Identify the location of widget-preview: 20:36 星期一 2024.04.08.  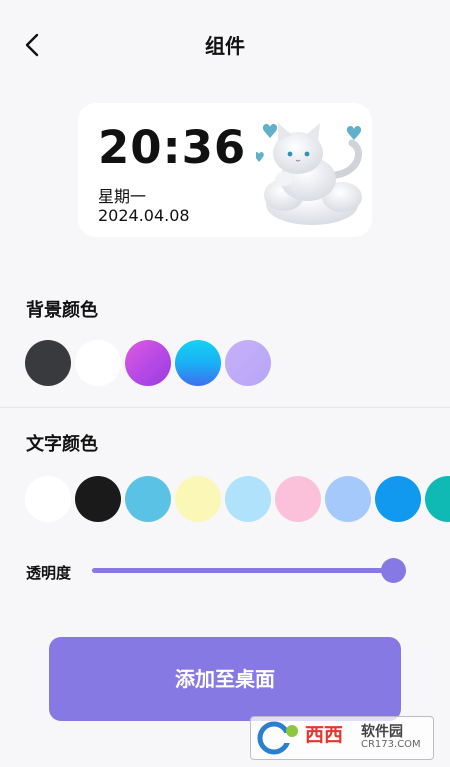
(225, 170).